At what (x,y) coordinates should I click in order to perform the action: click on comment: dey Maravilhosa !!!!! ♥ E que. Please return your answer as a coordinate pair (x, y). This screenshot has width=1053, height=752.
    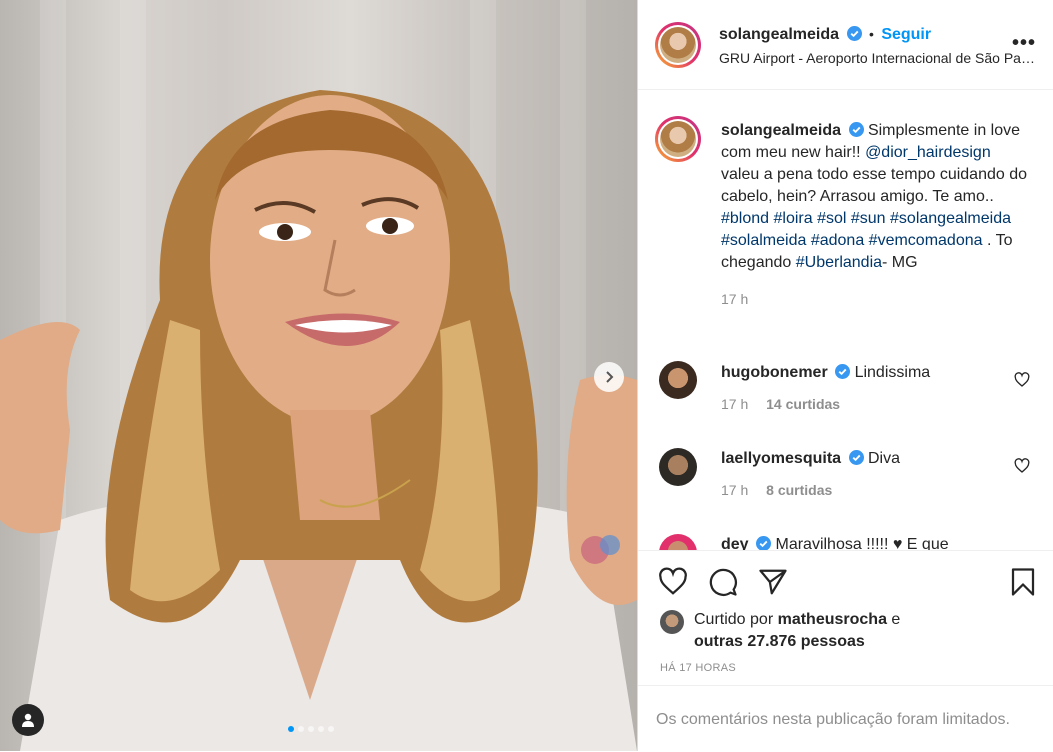
    Looking at the image, I should click on (835, 543).